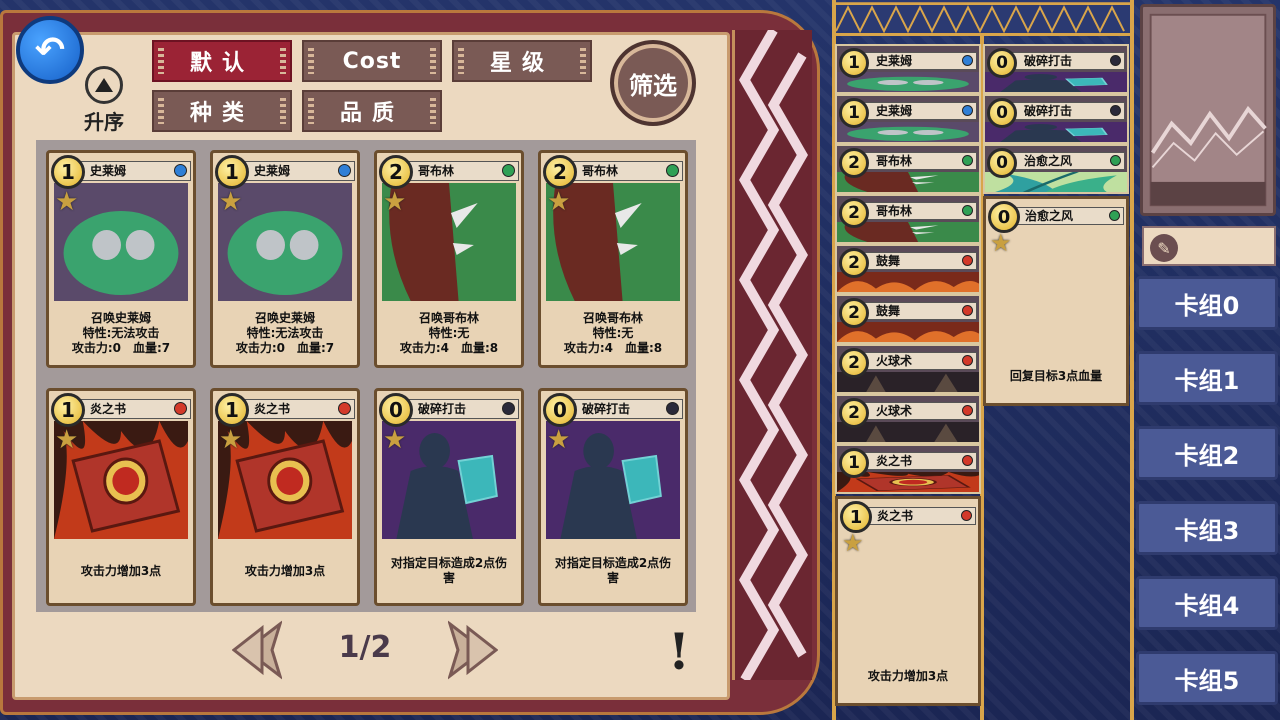  What do you see at coordinates (365, 647) in the screenshot?
I see `page-indicator: 1/2` at bounding box center [365, 647].